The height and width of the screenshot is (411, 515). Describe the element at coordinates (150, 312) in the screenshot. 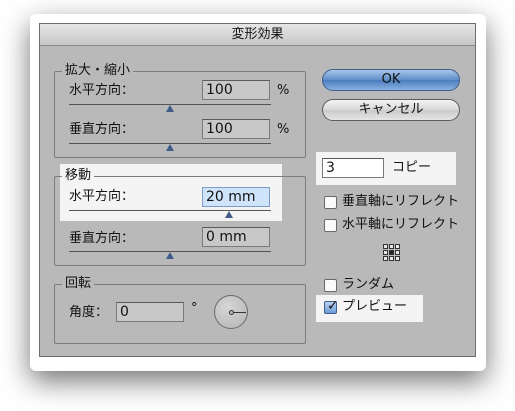

I see `rotate-angle-input: 0` at that location.